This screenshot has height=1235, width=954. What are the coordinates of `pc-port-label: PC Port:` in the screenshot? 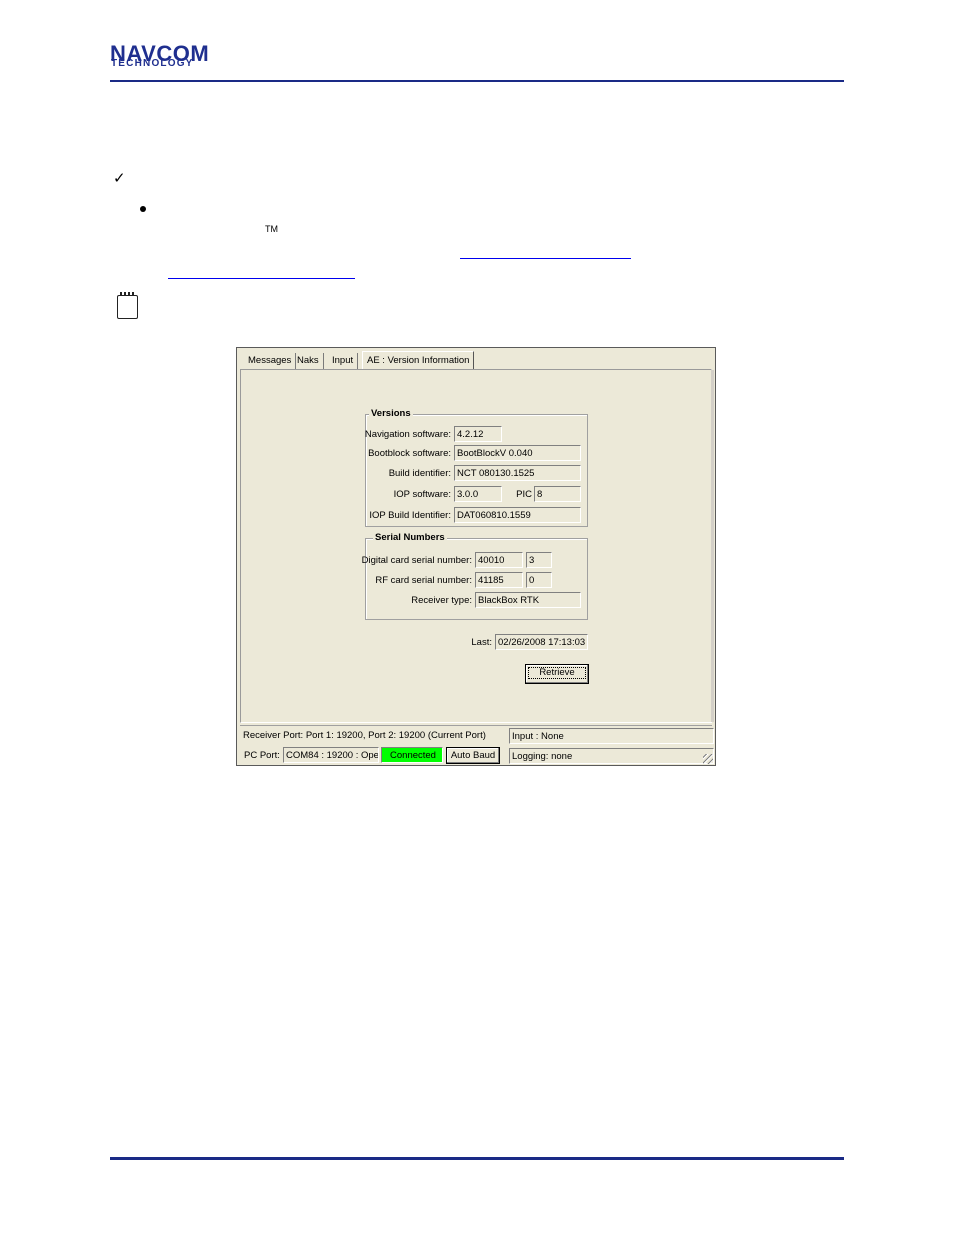 It's located at (262, 755).